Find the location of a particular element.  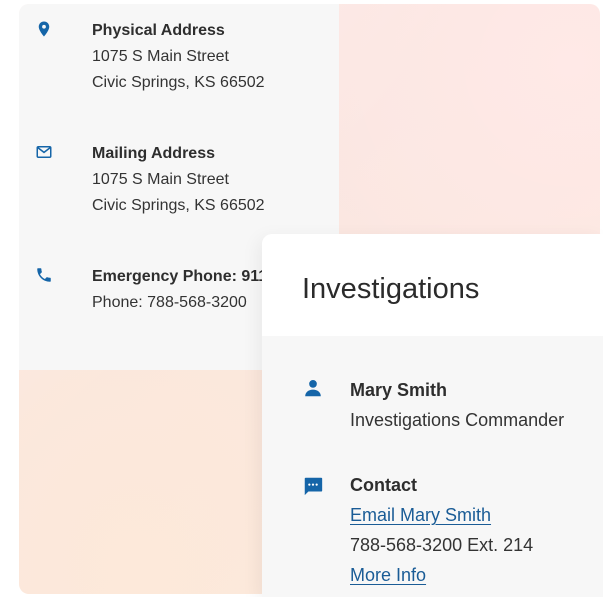

investigations-header: Investigations is located at coordinates (432, 285).